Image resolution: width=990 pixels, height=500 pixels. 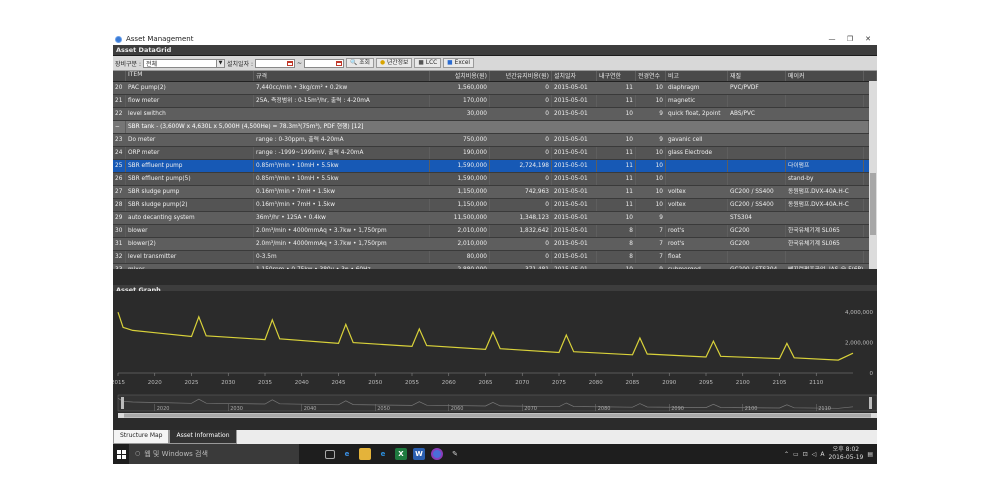 I want to click on row-number: 20, so click(x=119, y=88).